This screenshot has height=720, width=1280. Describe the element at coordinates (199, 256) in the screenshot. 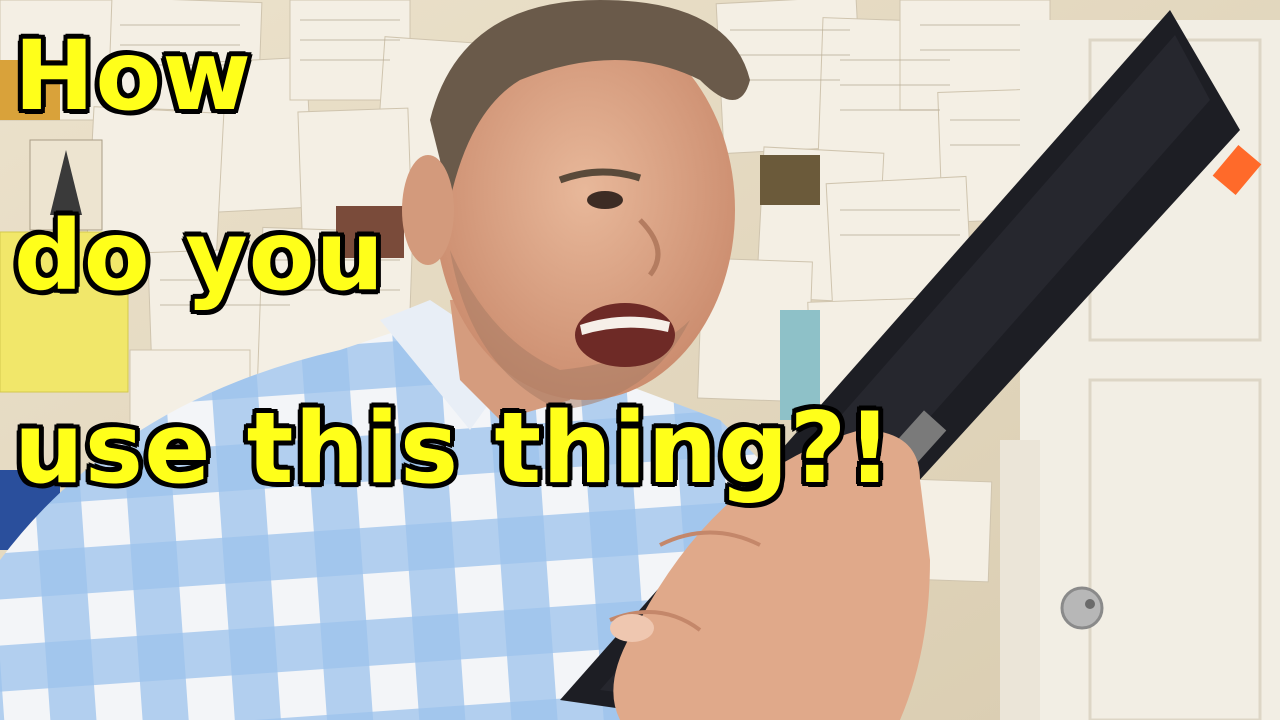

I see `caption-line-2: do you` at that location.